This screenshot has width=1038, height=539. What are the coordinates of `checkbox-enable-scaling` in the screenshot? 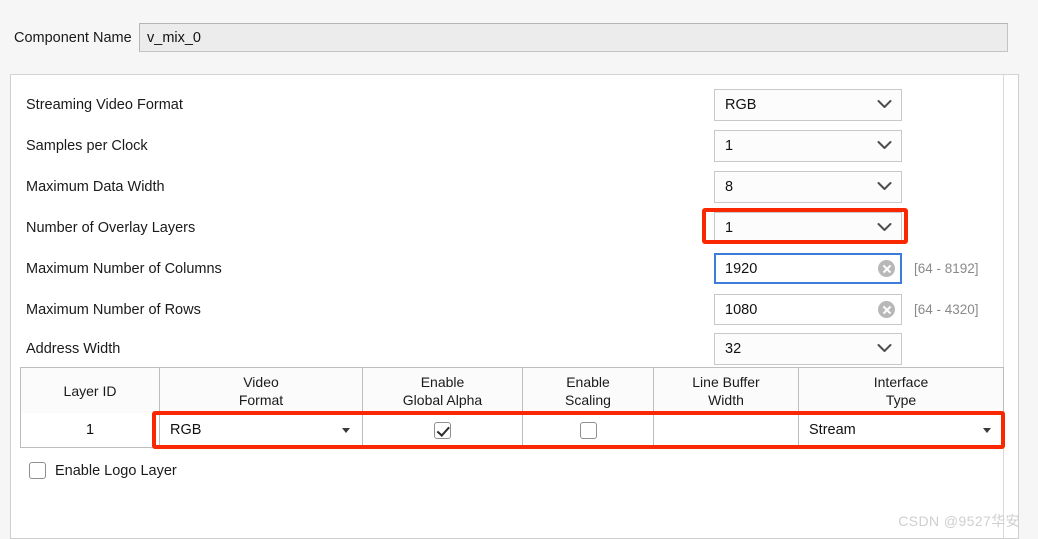 It's located at (588, 430).